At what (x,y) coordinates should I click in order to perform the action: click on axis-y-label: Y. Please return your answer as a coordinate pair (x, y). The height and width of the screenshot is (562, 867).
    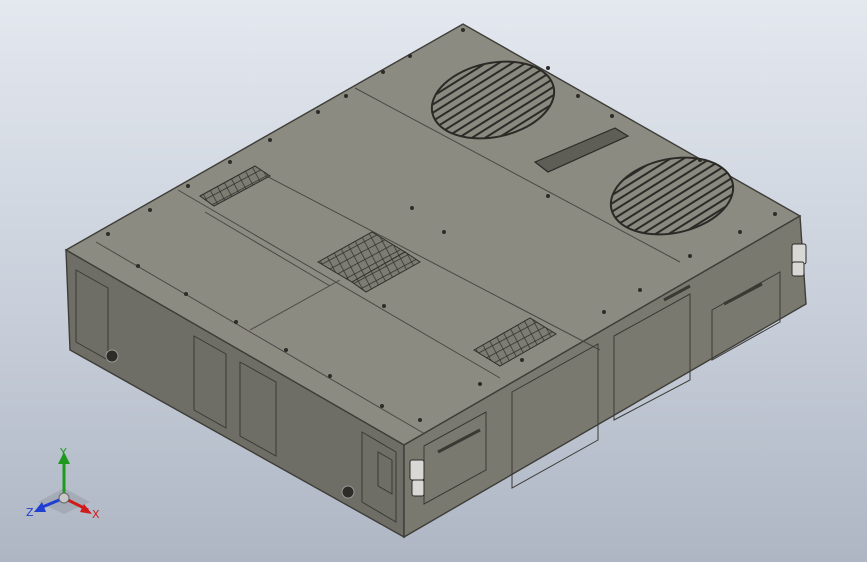
    Looking at the image, I should click on (63, 452).